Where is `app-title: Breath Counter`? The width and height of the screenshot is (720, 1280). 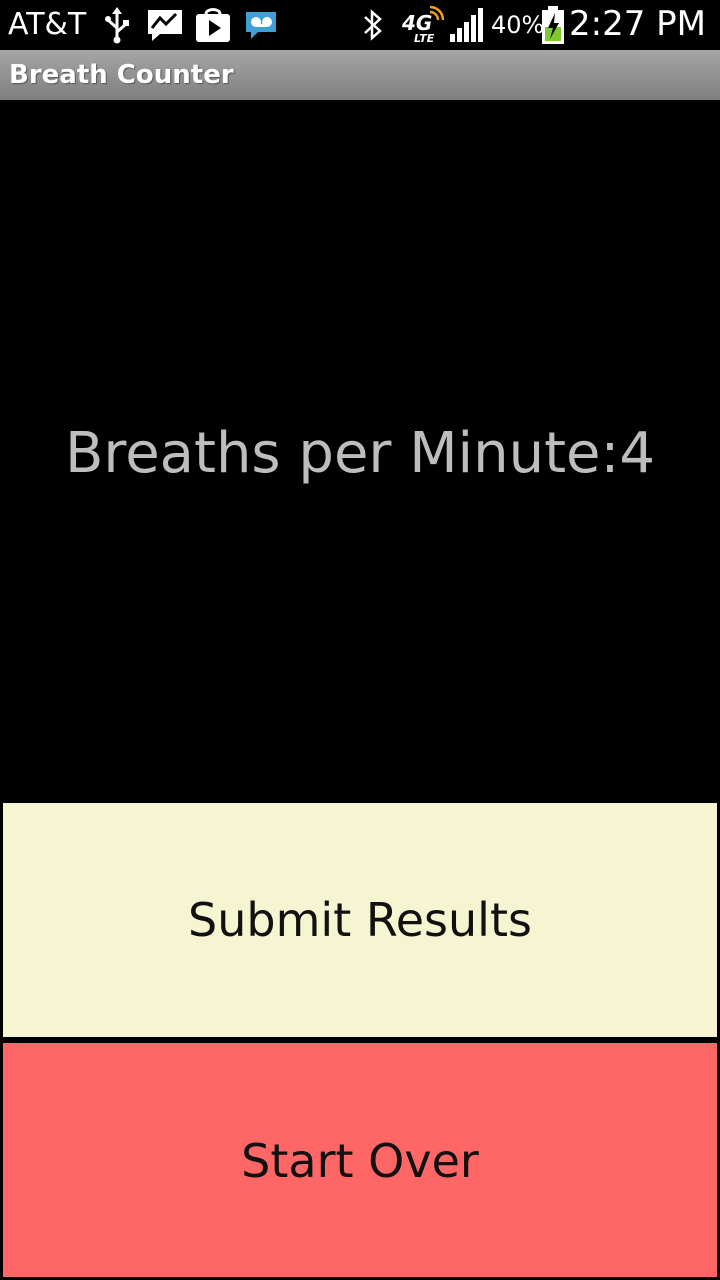 app-title: Breath Counter is located at coordinates (121, 75).